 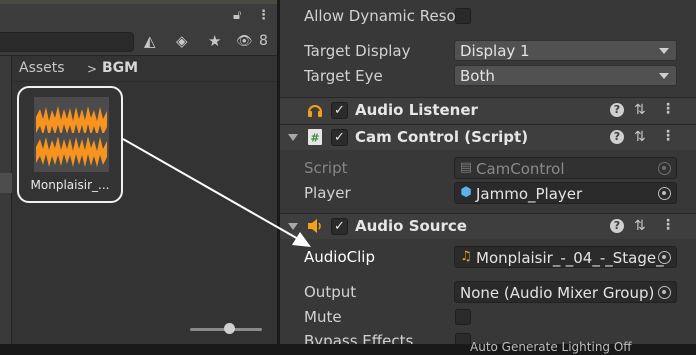 What do you see at coordinates (411, 226) in the screenshot?
I see `audio-source-title: Audio Source` at bounding box center [411, 226].